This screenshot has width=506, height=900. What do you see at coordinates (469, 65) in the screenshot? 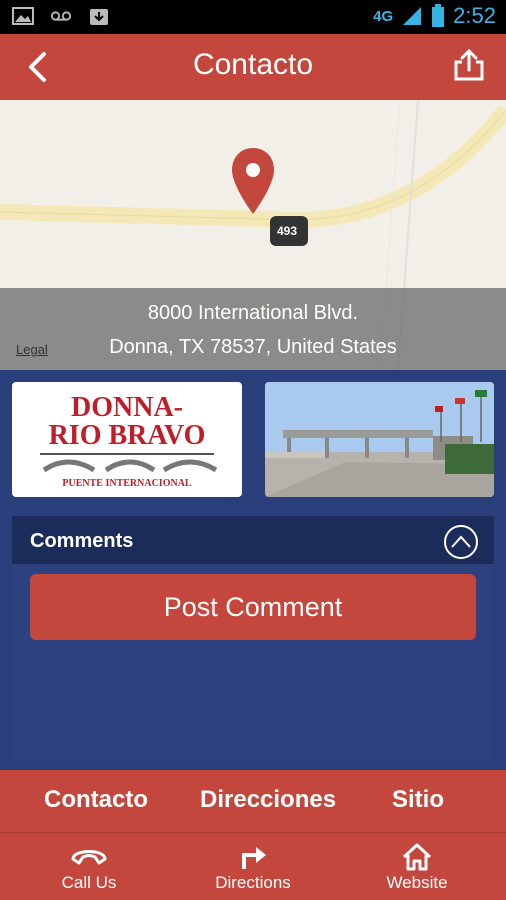
I see `share-icon` at bounding box center [469, 65].